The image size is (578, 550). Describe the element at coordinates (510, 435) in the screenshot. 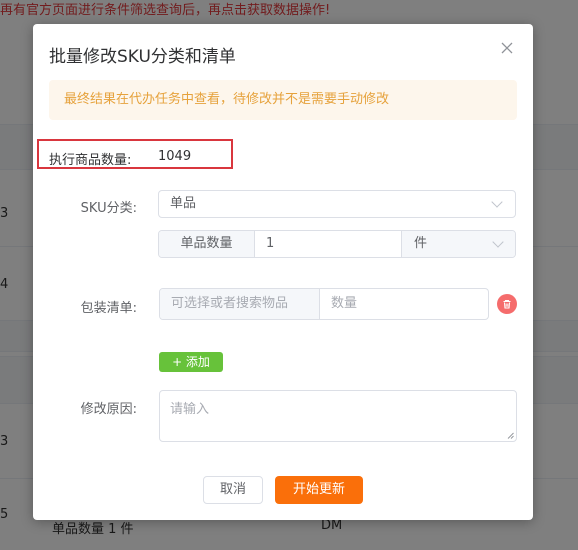

I see `resize-handle-icon` at that location.